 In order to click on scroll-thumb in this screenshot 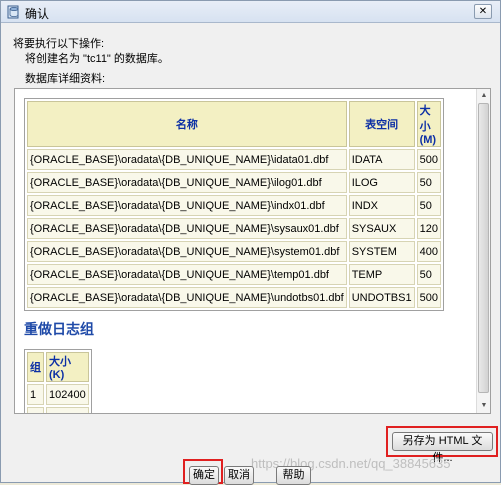, I will do `click(483, 248)`.